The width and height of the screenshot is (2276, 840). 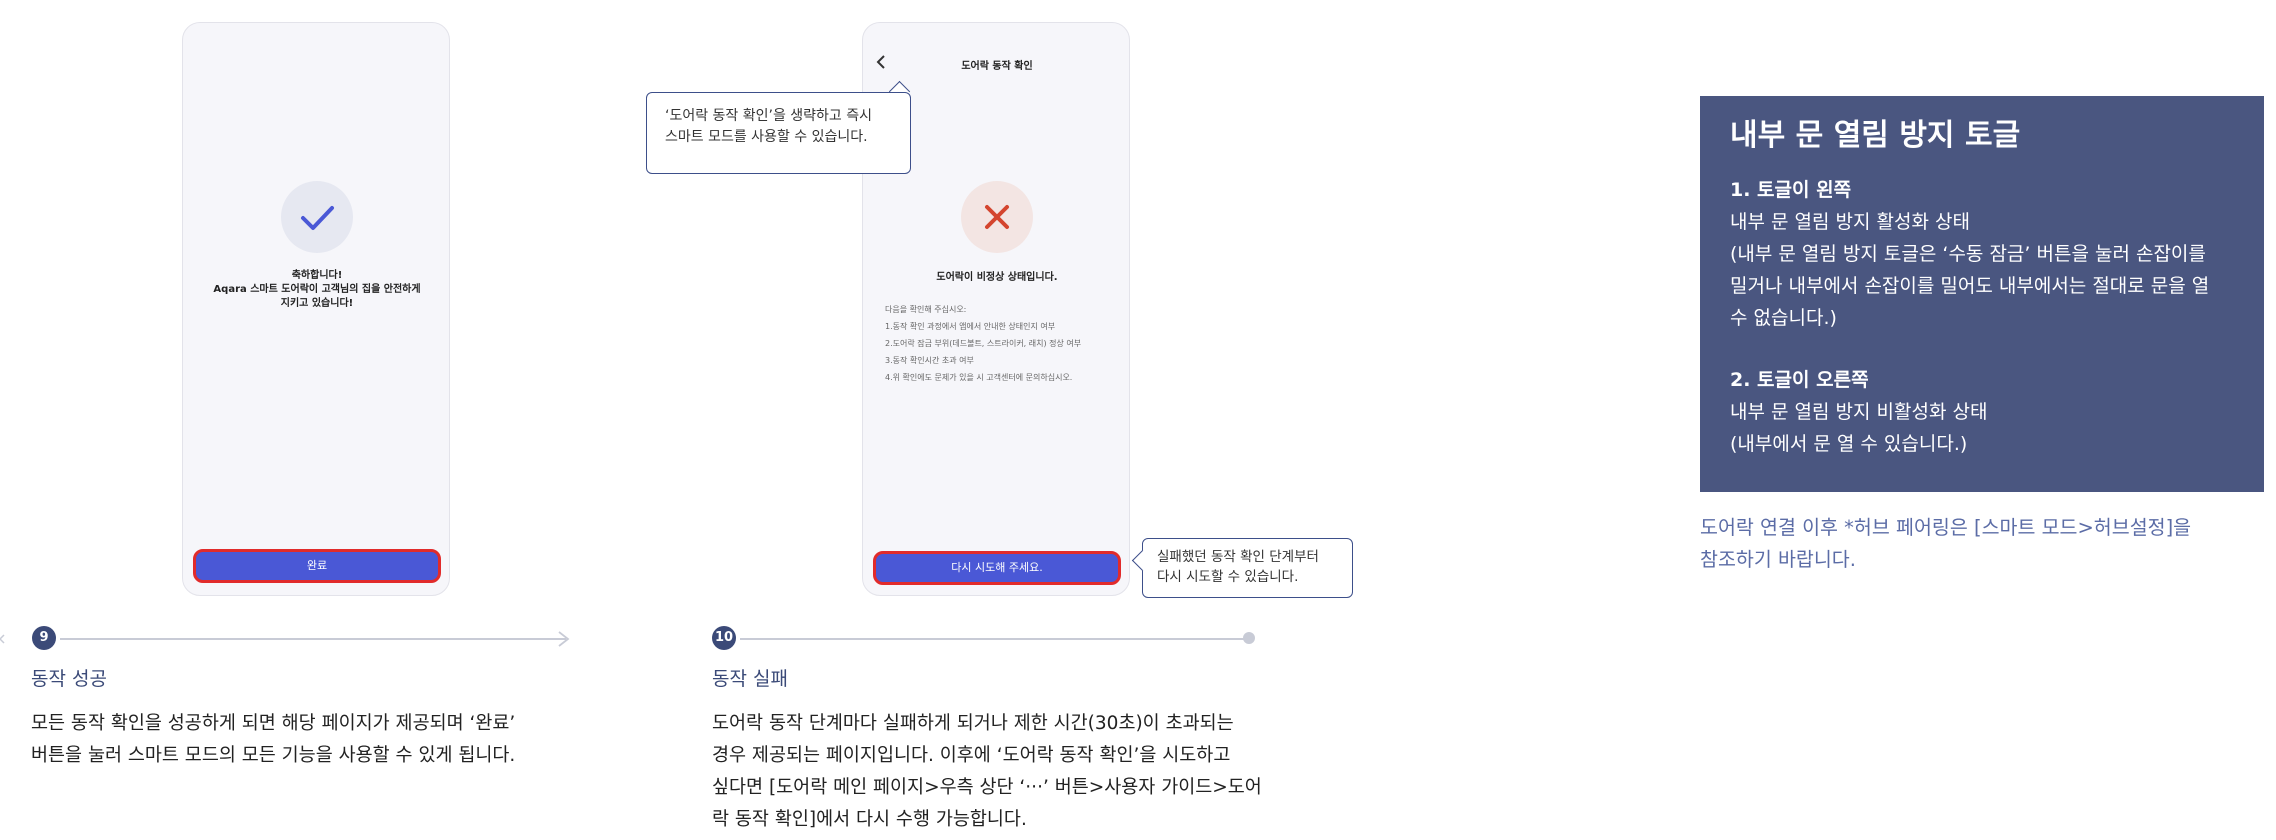 I want to click on info-left-desc: (내부 문 열림 방지 토글은 ‘수동 잠금’ 버튼을 눌러 손잡이를, so click(x=1968, y=254).